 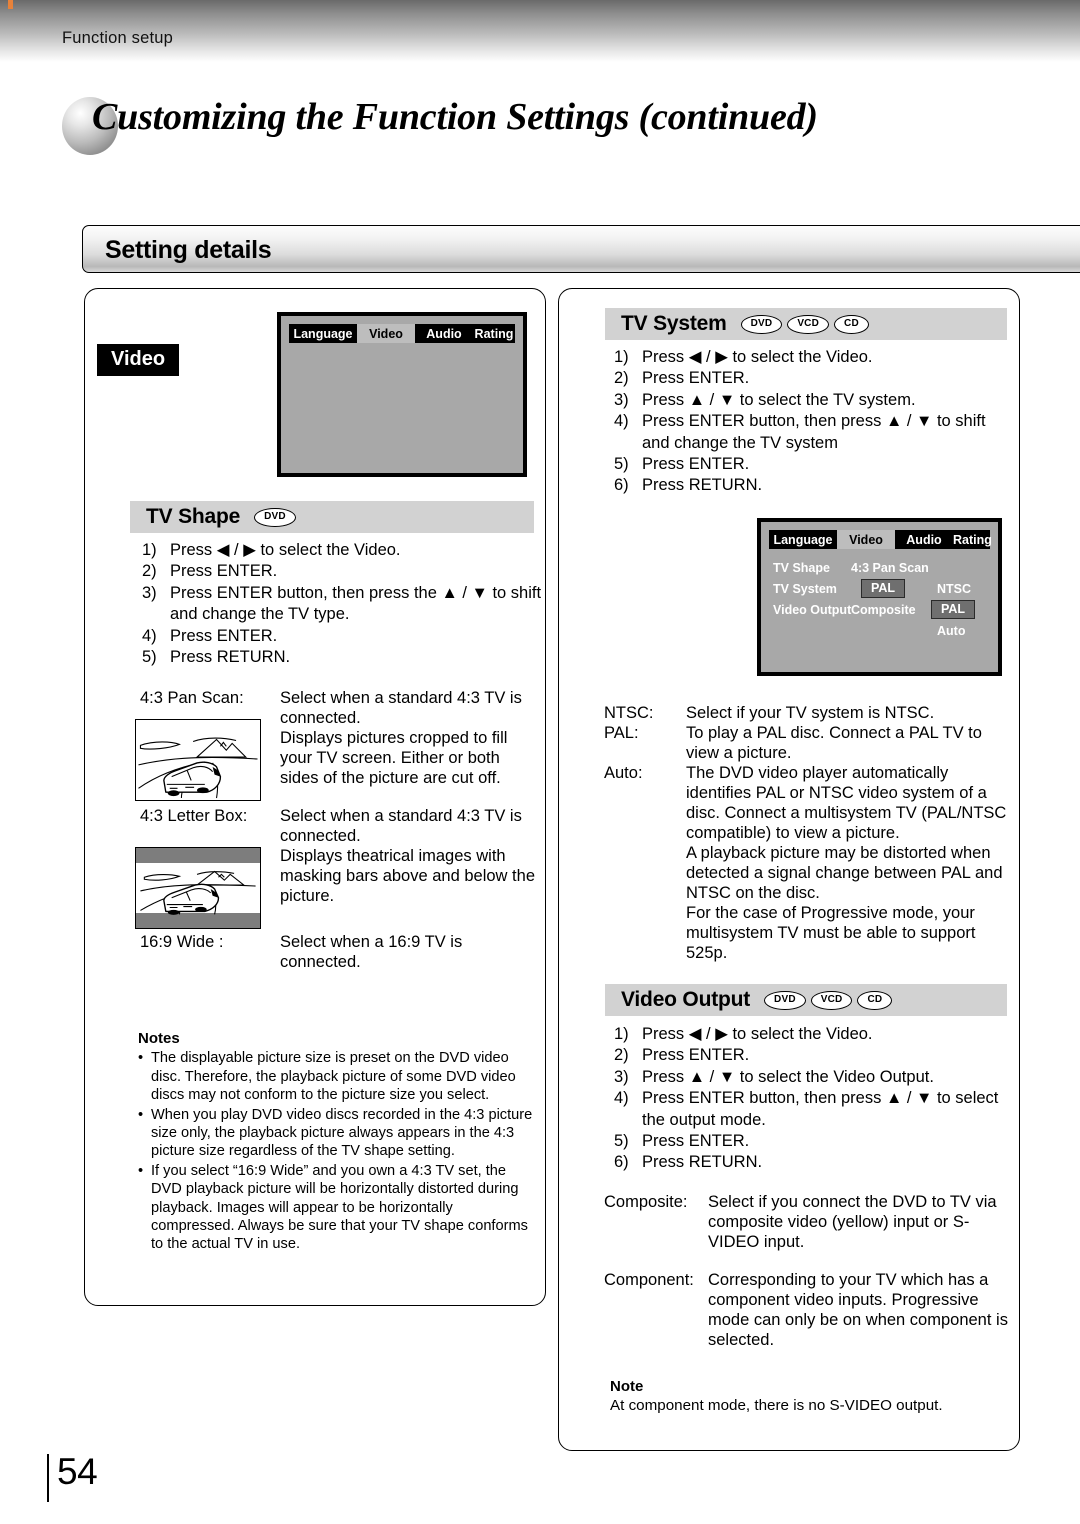 I want to click on definition-term: 4:3 Pan Scan:, so click(x=192, y=698).